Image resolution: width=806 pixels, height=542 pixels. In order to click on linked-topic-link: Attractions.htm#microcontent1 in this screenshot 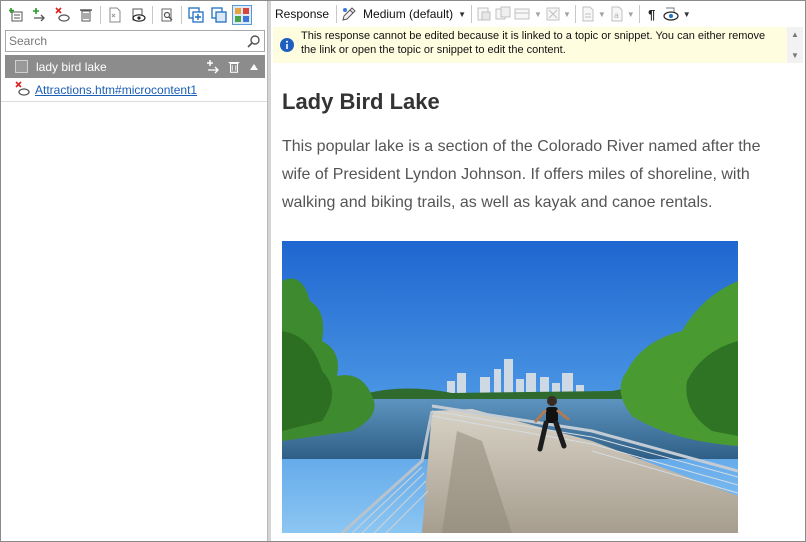, I will do `click(116, 90)`.